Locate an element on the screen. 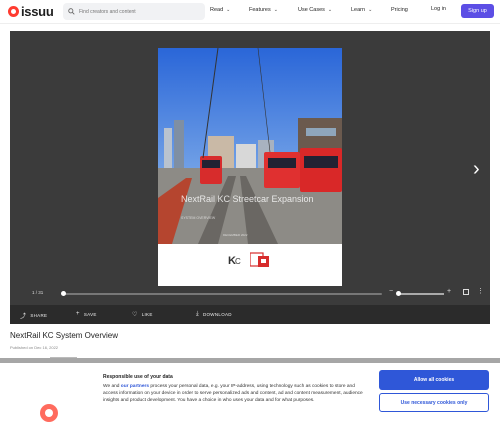 The width and height of the screenshot is (500, 422). login-button: Log in is located at coordinates (438, 9).